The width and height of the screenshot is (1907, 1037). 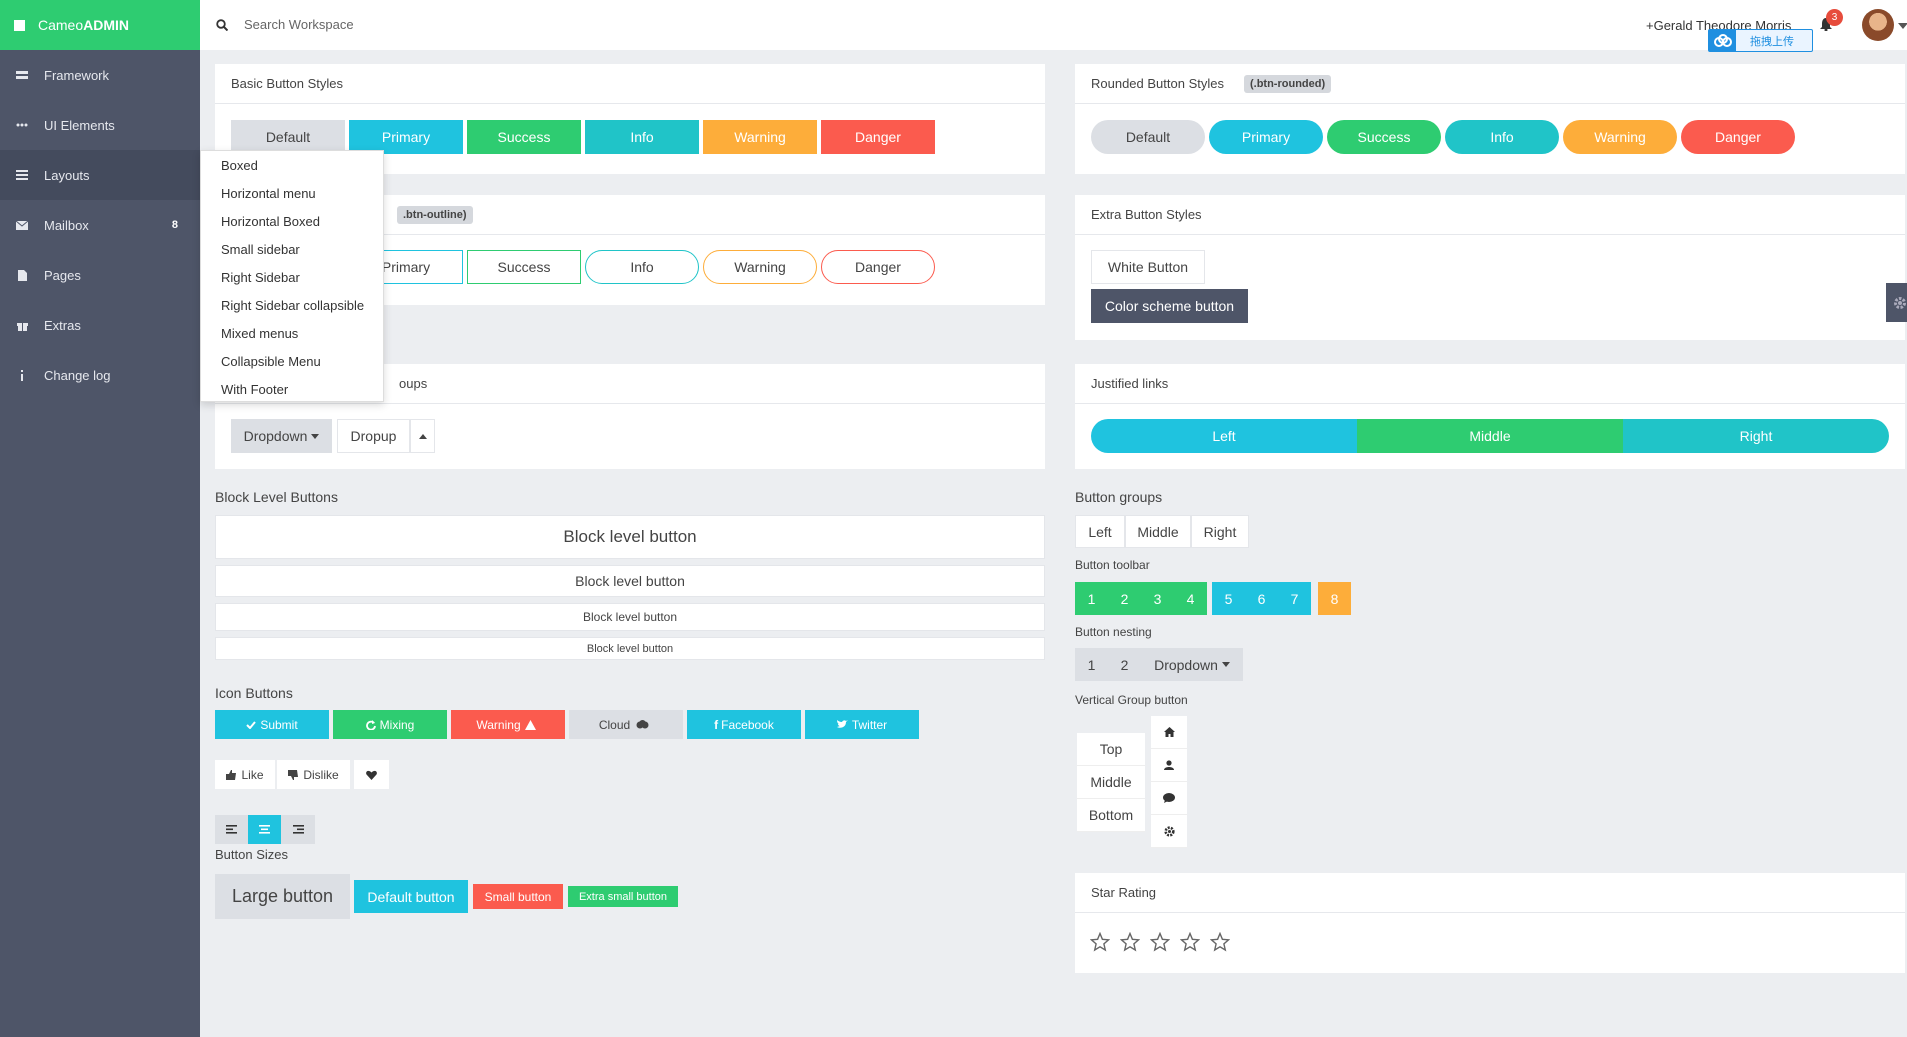 What do you see at coordinates (508, 724) in the screenshot?
I see `warning-icon-button: Warning` at bounding box center [508, 724].